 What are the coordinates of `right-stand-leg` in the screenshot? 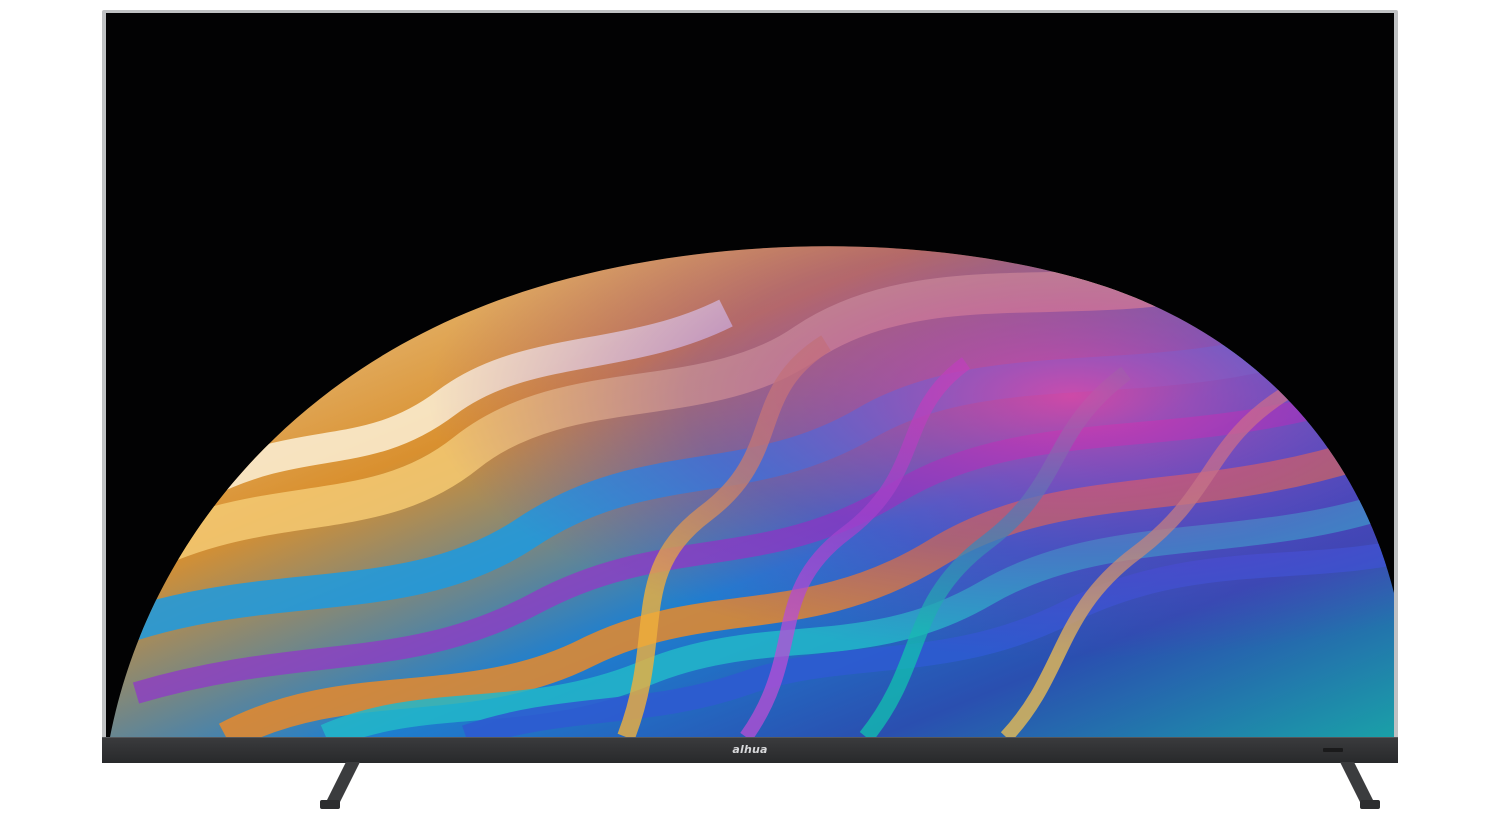 It's located at (1360, 785).